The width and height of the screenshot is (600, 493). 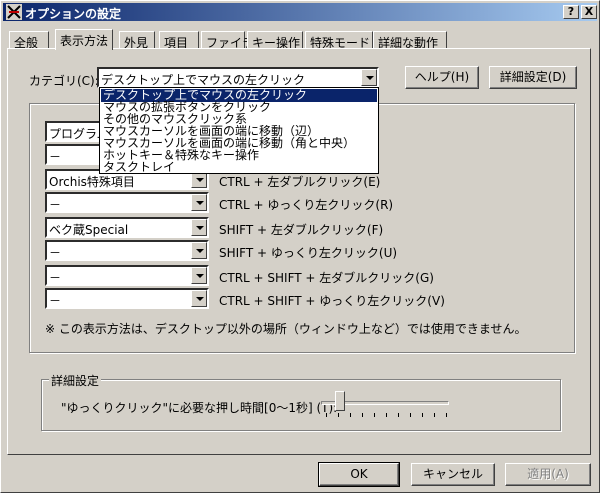 What do you see at coordinates (137, 40) in the screenshot?
I see `tab-appearance: 外見` at bounding box center [137, 40].